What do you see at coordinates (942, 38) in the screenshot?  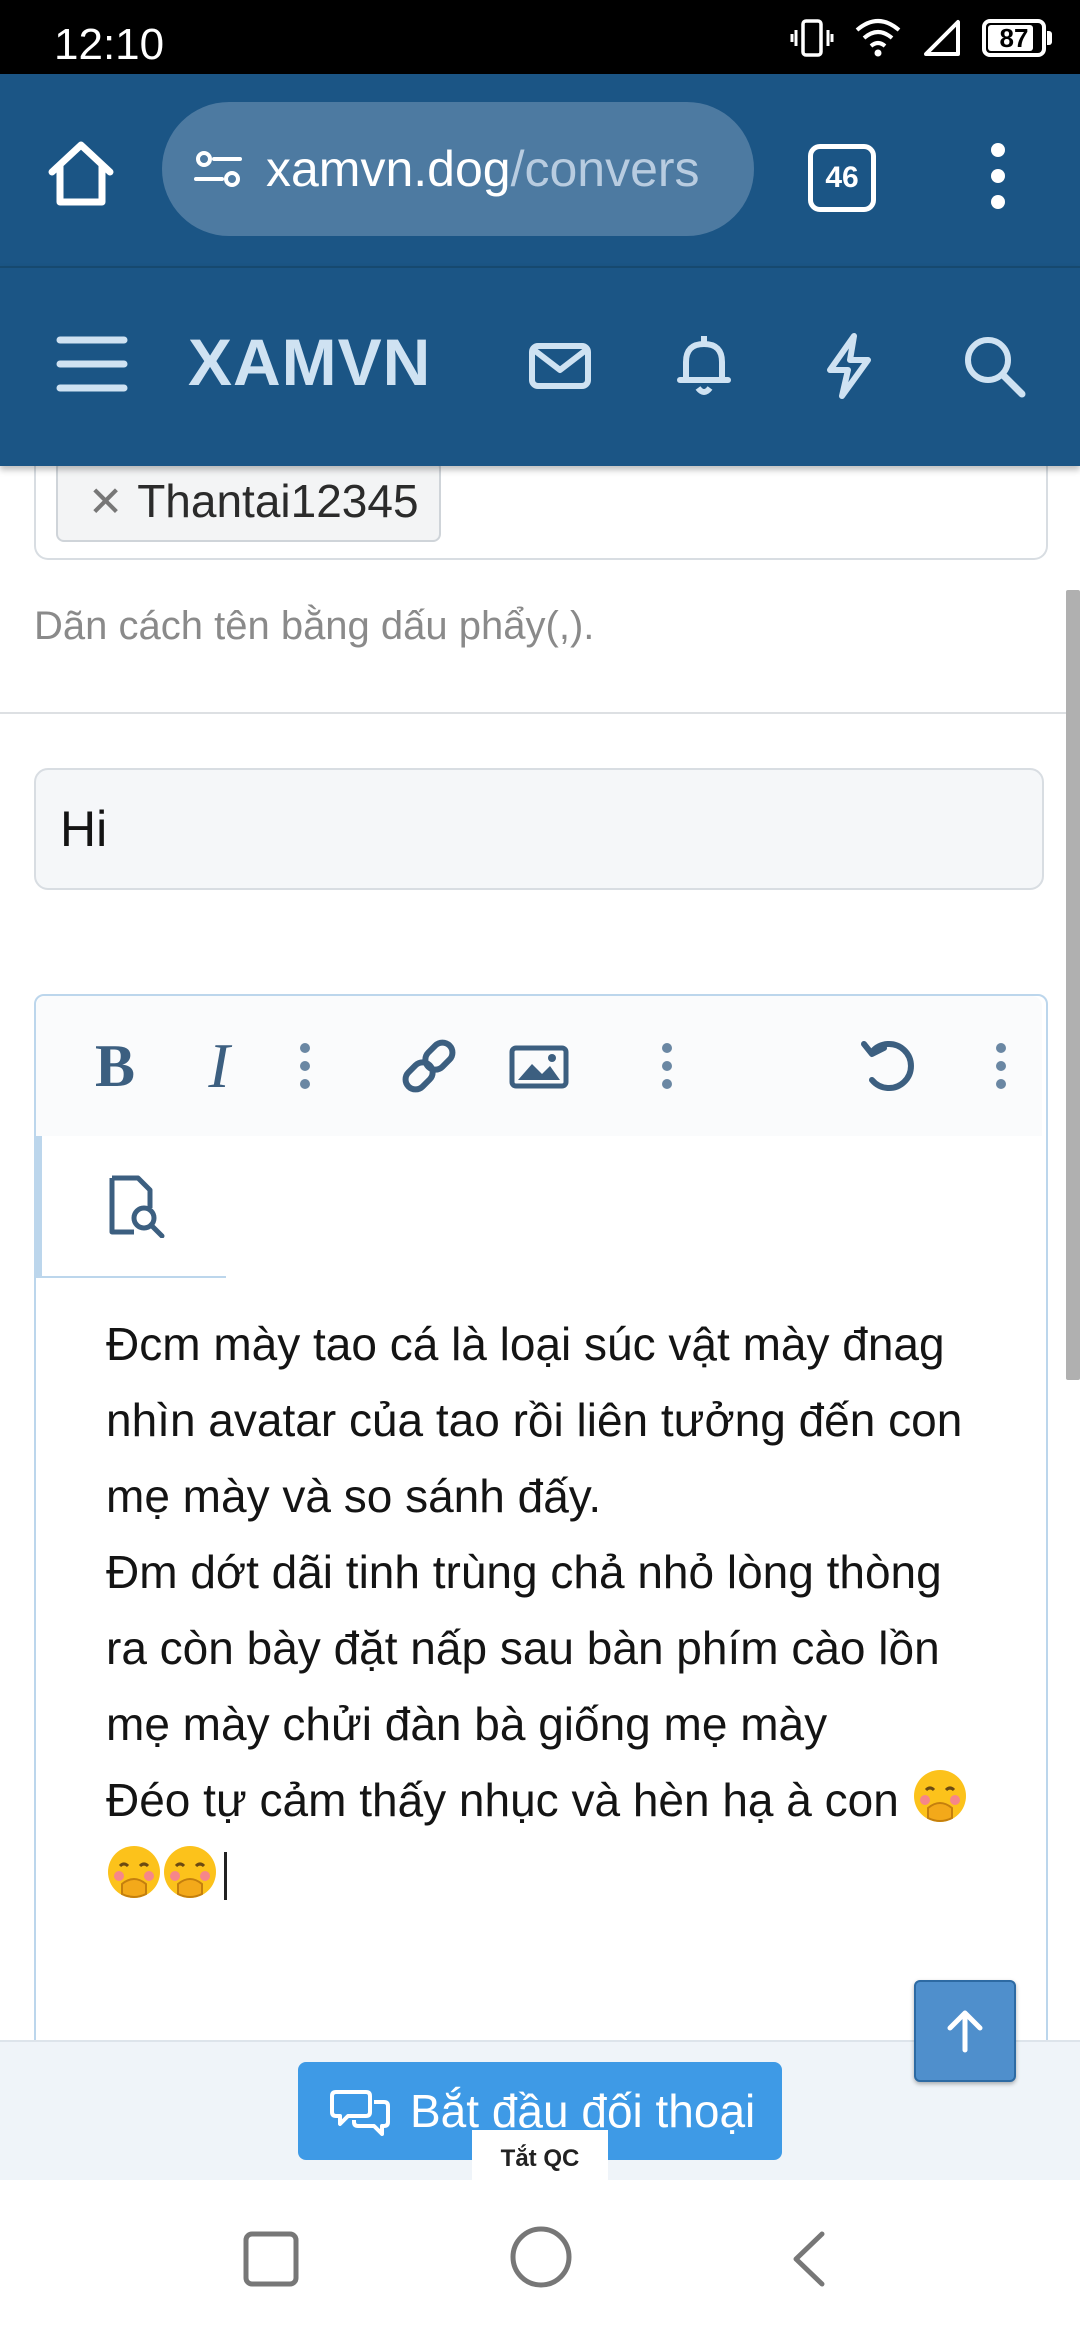 I see `signal-icon` at bounding box center [942, 38].